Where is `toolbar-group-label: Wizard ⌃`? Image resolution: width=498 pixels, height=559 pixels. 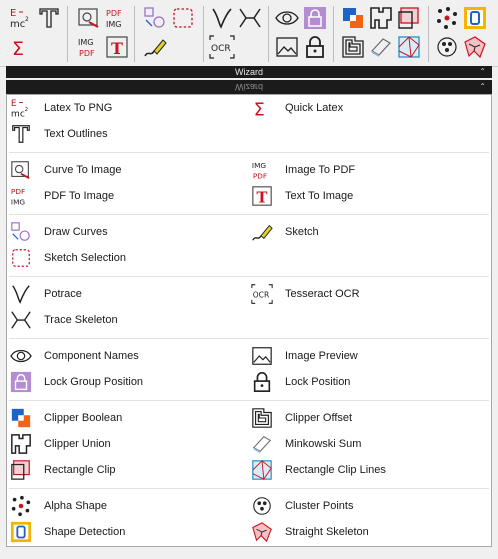
toolbar-group-label: Wizard ⌃ is located at coordinates (249, 72).